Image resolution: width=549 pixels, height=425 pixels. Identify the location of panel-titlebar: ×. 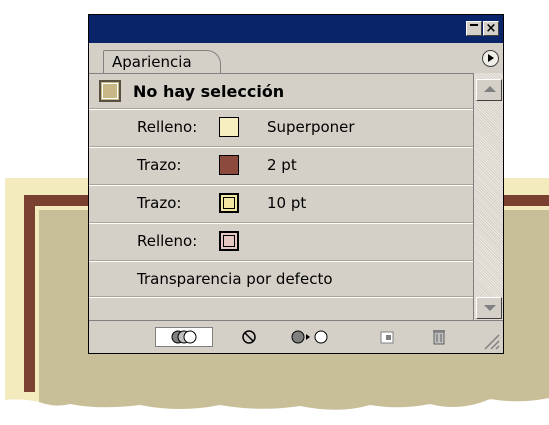
(296, 29).